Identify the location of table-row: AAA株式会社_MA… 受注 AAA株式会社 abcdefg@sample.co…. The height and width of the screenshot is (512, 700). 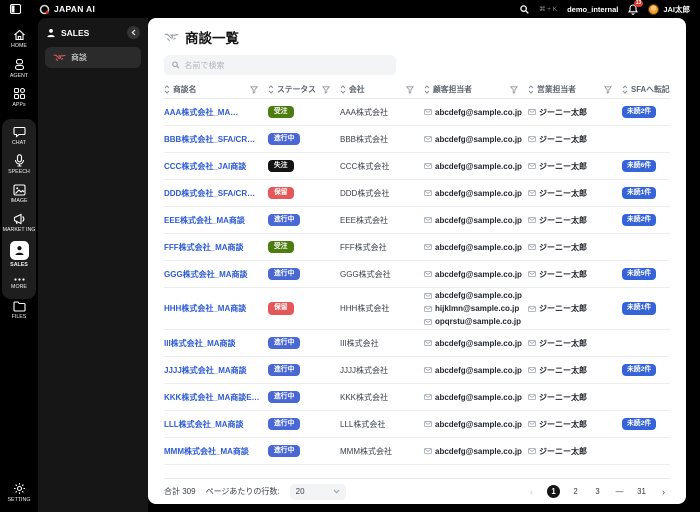
(417, 112).